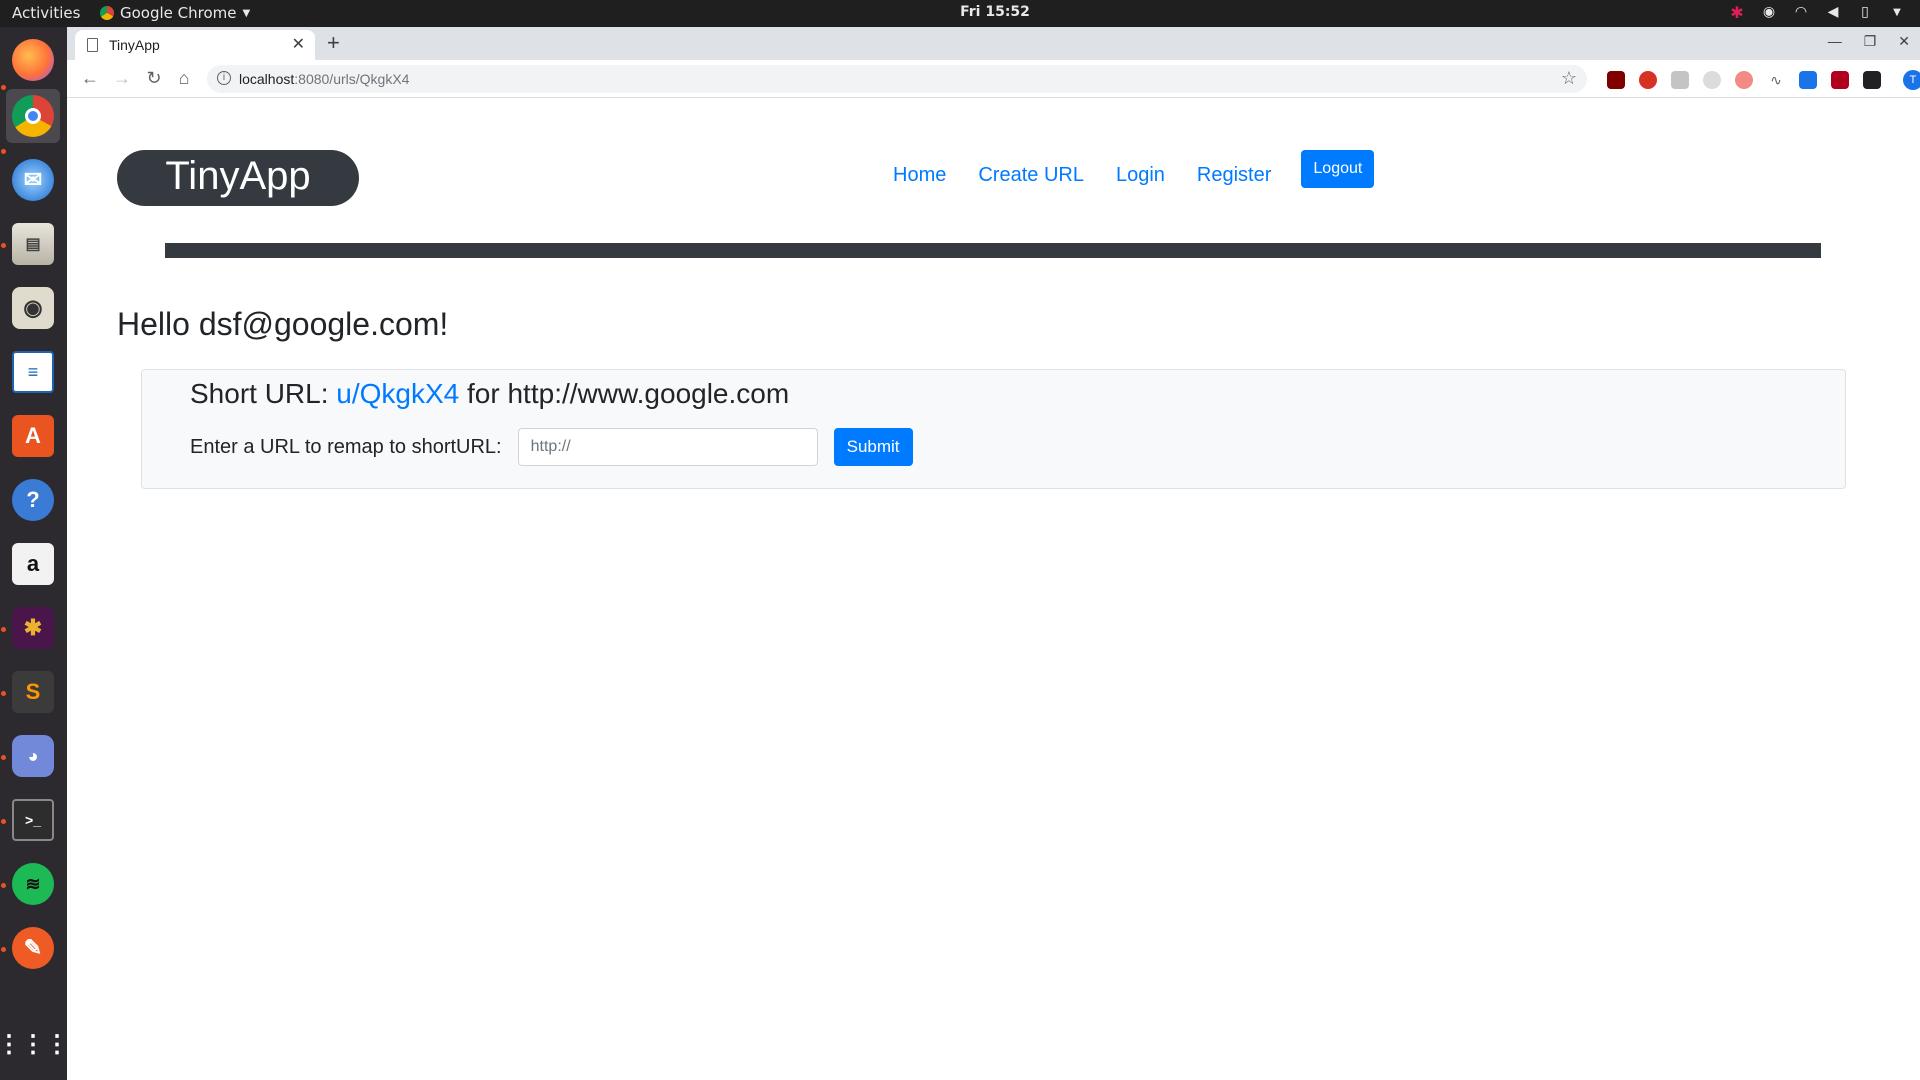  I want to click on system-menu-chevron-icon: ▼, so click(1897, 12).